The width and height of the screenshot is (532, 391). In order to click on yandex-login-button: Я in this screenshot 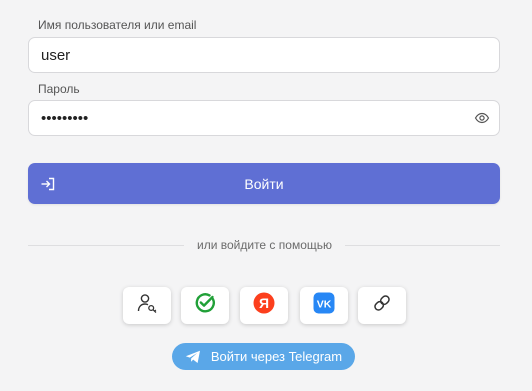, I will do `click(264, 305)`.